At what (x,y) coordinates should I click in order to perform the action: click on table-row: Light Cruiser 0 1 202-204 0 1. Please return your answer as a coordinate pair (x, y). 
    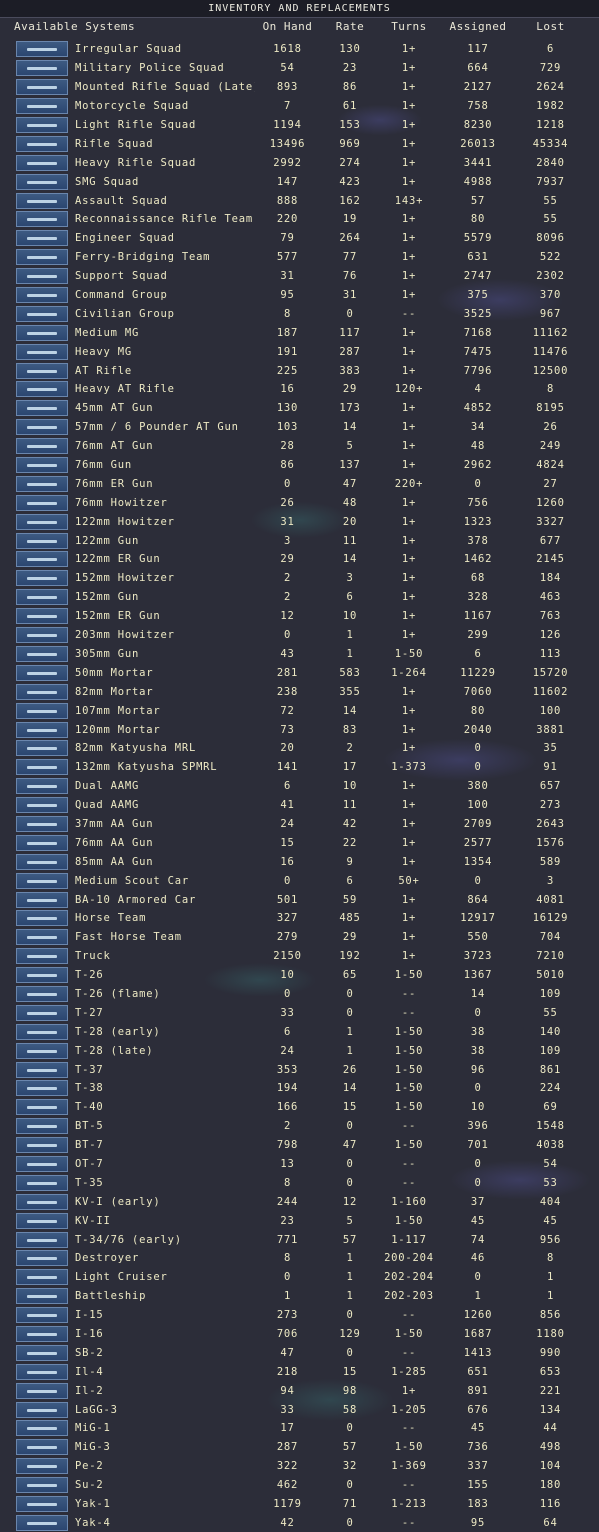
    Looking at the image, I should click on (299, 1277).